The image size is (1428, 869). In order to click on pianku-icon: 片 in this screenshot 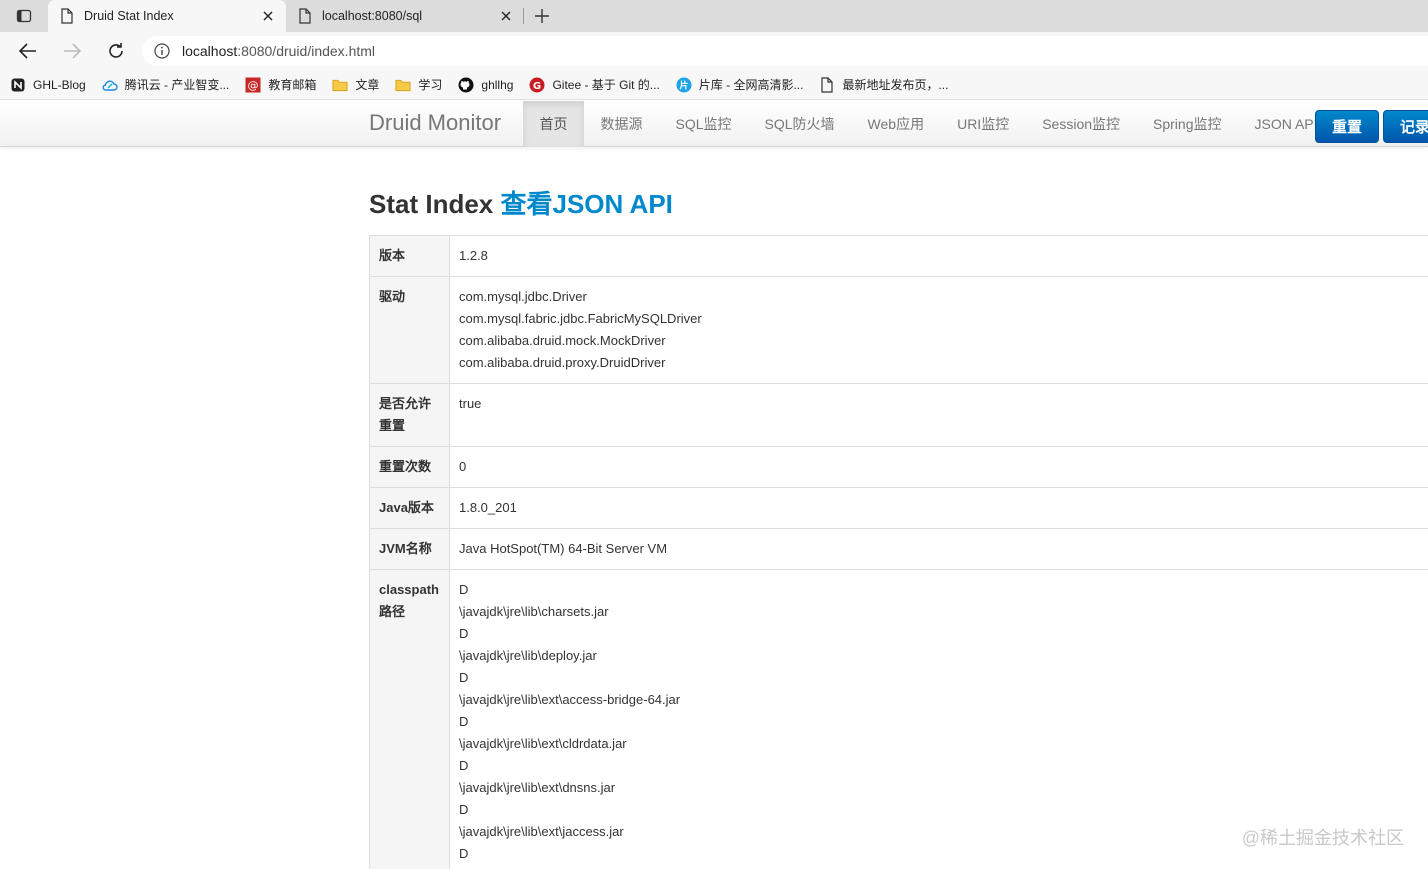, I will do `click(684, 85)`.